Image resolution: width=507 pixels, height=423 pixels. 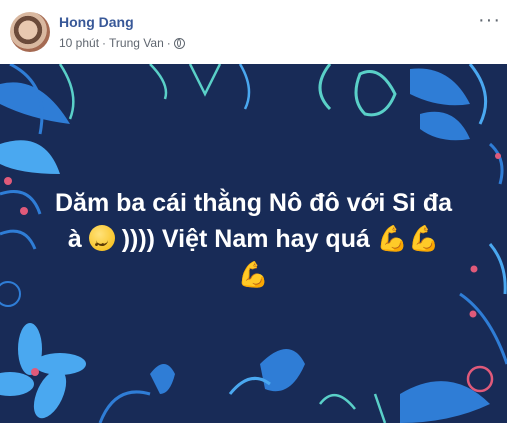 I want to click on flexed-biceps-icon: 💪💪, so click(x=408, y=238).